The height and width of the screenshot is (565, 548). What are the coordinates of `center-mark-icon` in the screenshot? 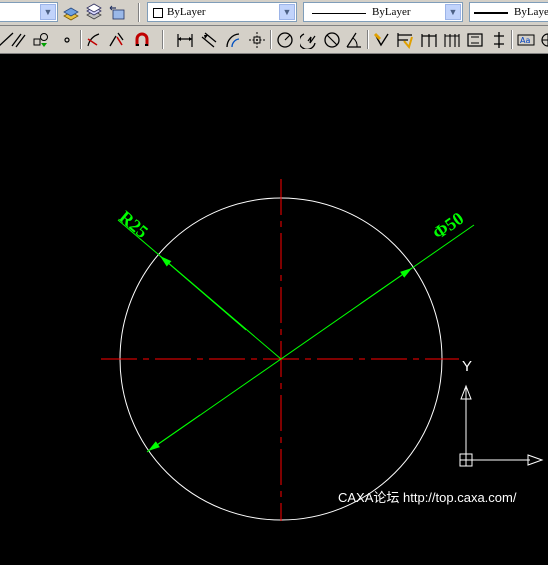 It's located at (499, 40).